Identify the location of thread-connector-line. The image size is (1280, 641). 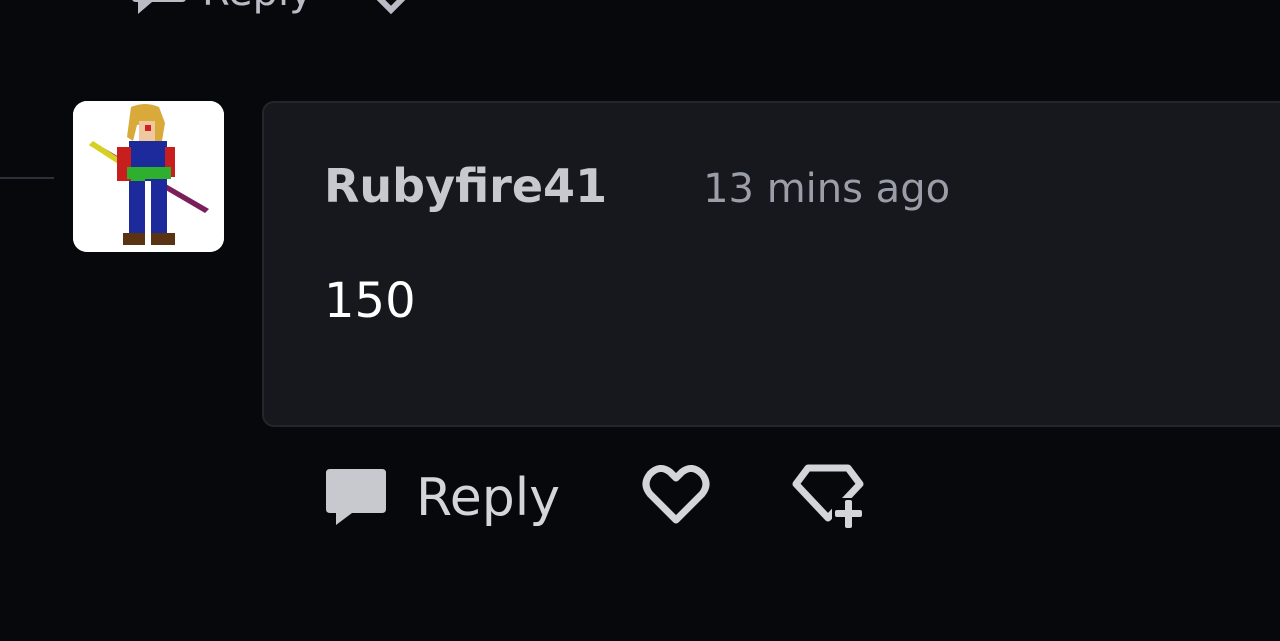
(27, 178).